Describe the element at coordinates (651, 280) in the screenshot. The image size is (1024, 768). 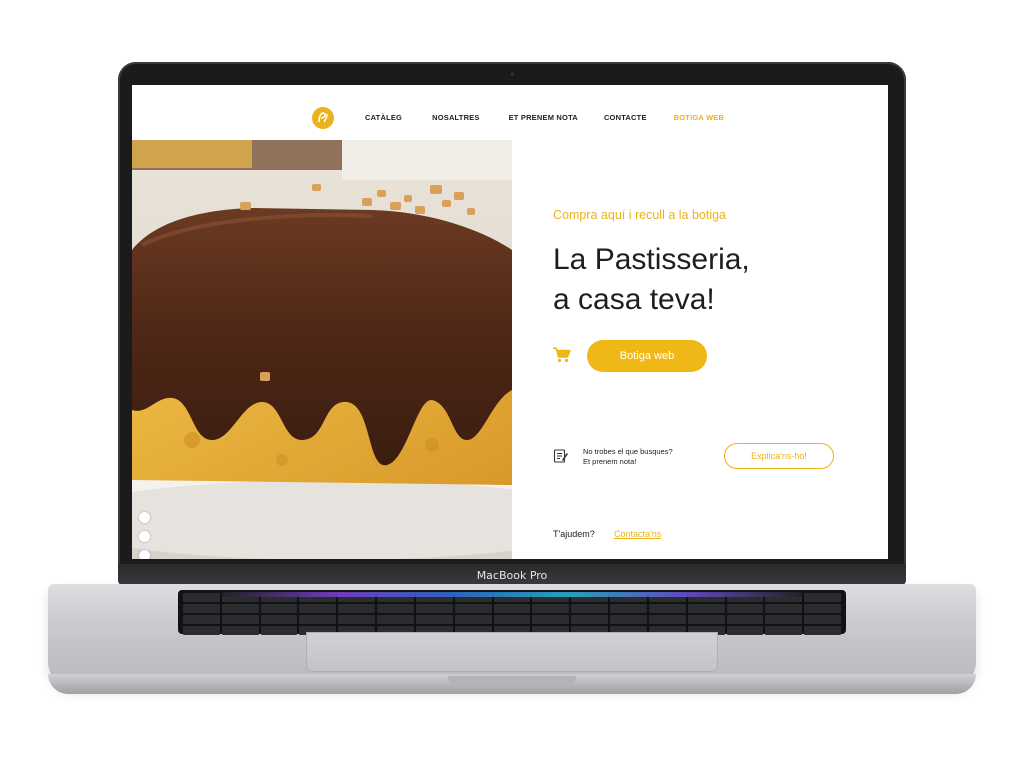
I see `hero-title: La Pastisseria, a casa teva!` at that location.